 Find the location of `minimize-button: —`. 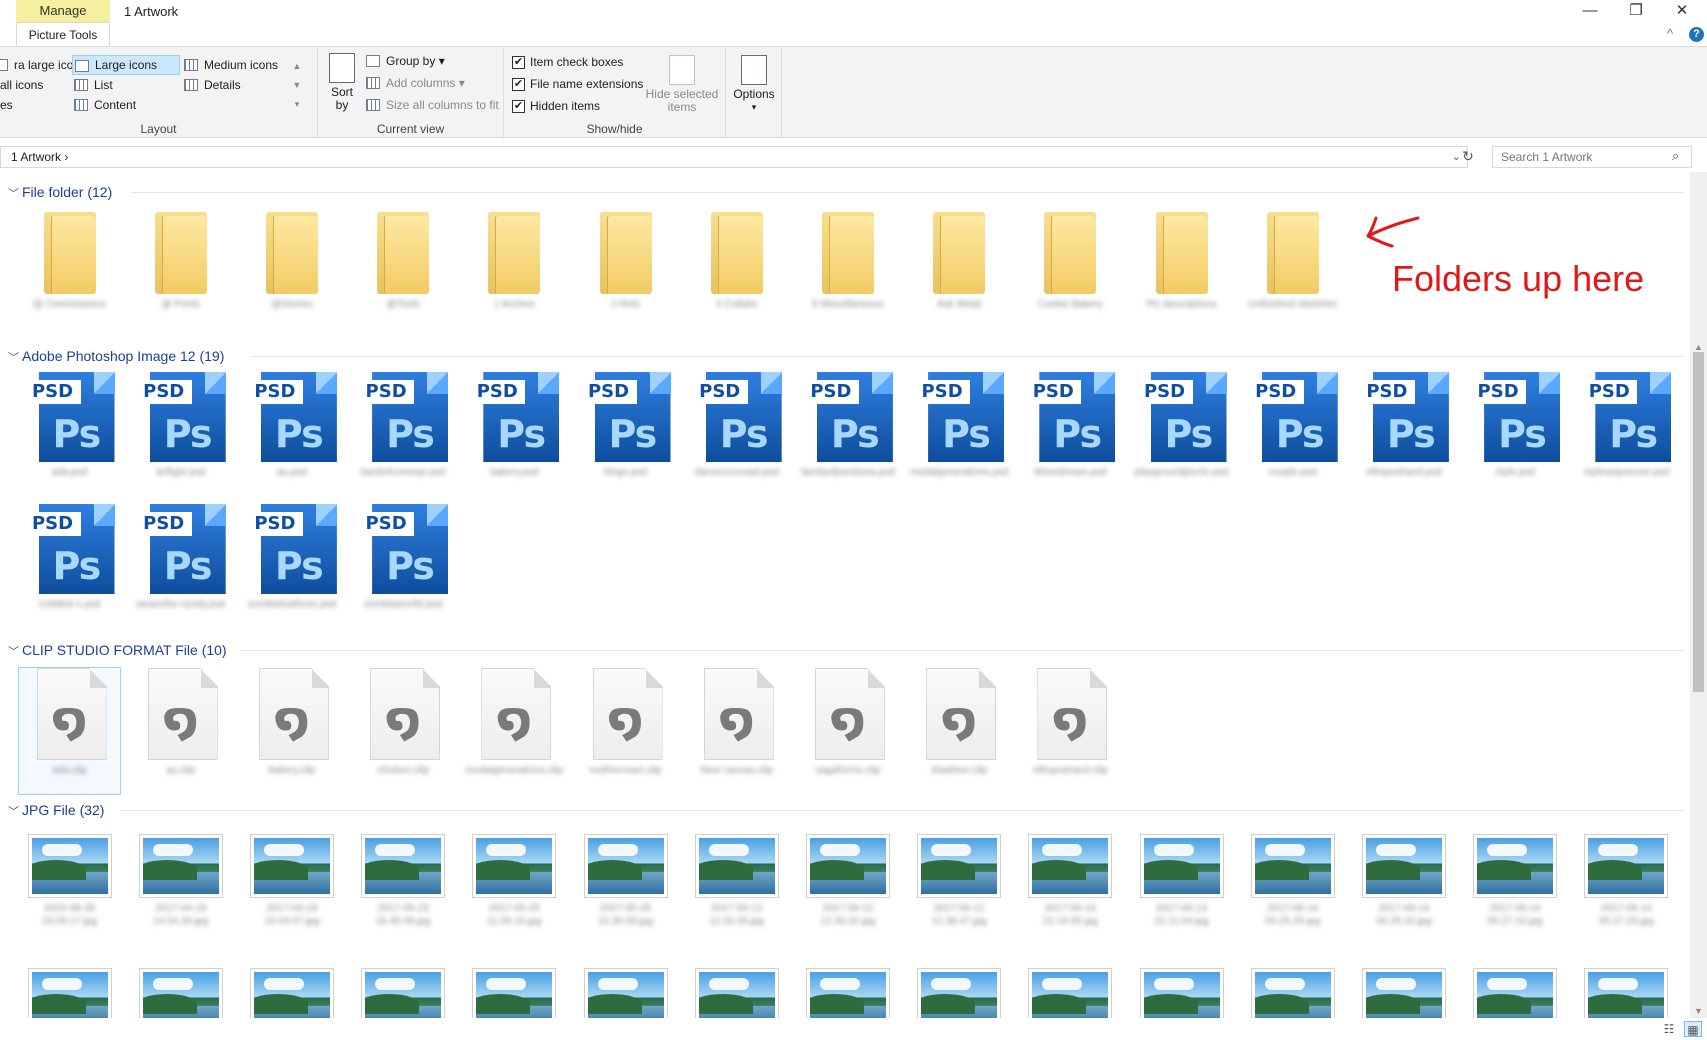

minimize-button: — is located at coordinates (1590, 12).